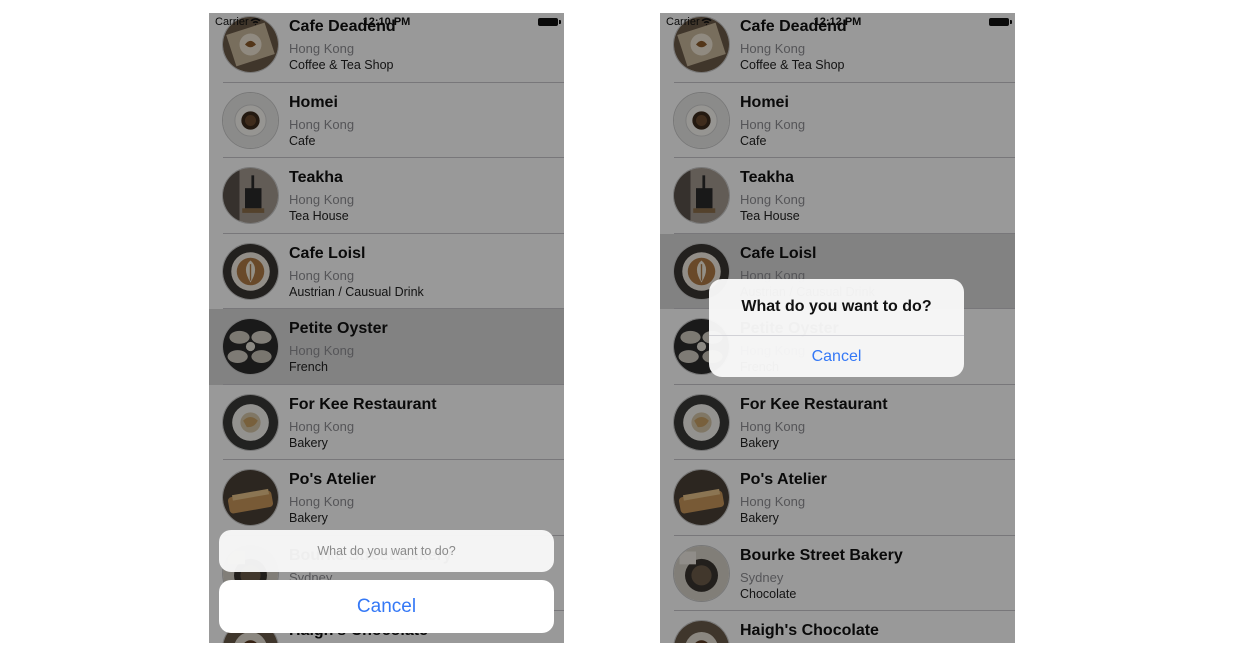 The image size is (1240, 656). I want to click on action-sheet-title: What do you want to do?, so click(386, 551).